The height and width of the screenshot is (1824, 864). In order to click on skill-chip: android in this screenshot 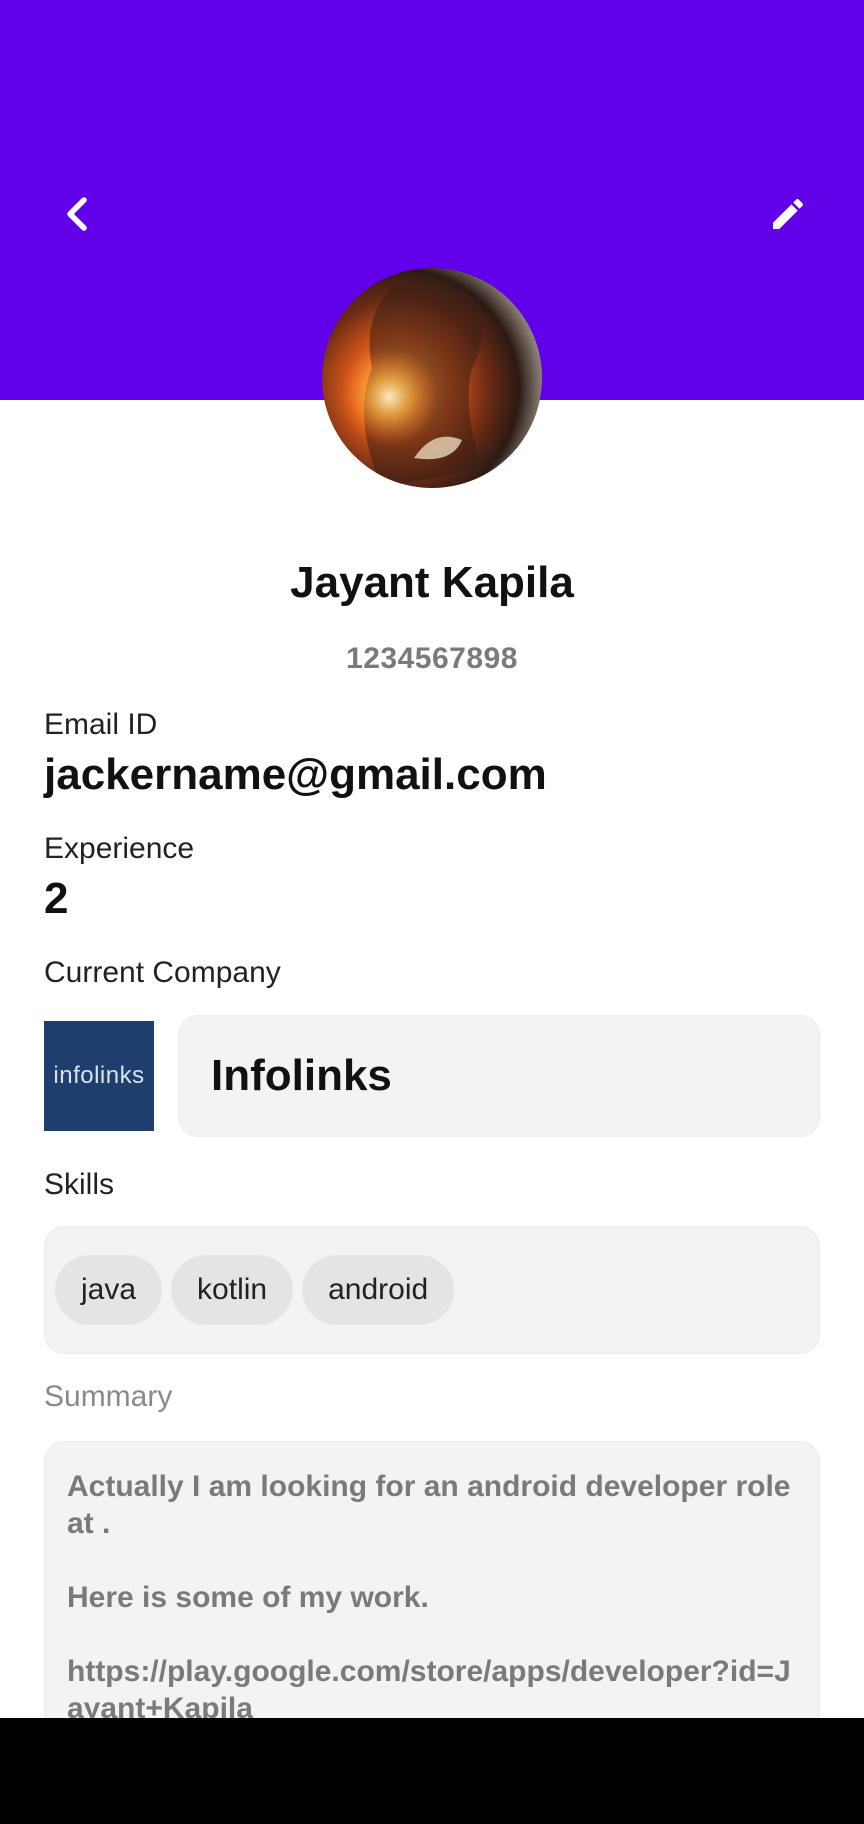, I will do `click(378, 1290)`.